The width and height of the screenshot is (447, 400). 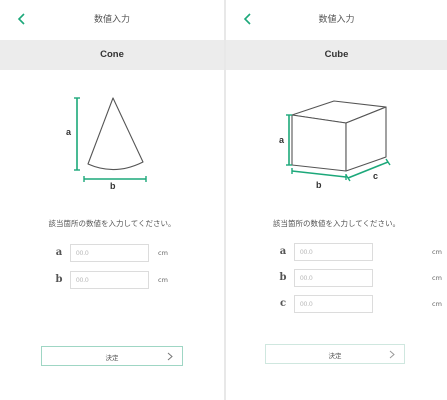 I want to click on shape-name-bar: Cone, so click(x=112, y=55).